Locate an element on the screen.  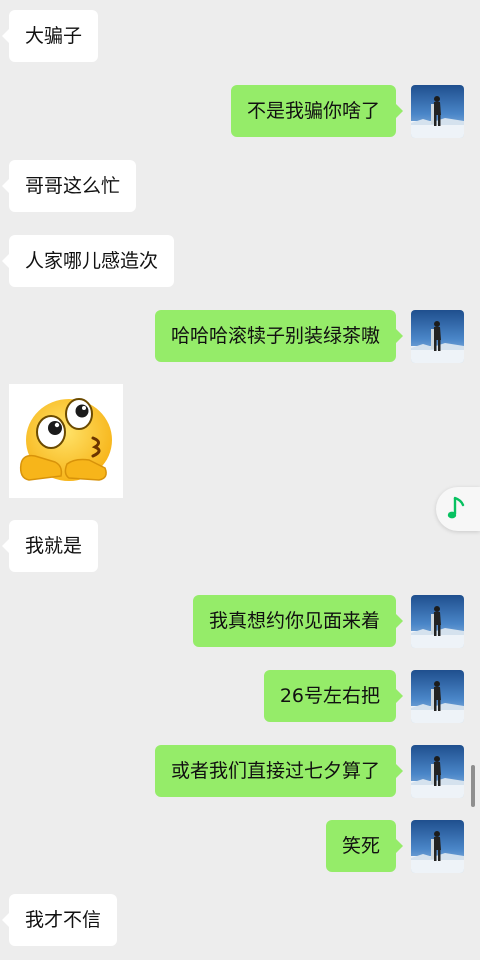
message-bubble-incoming: 我就是 is located at coordinates (50, 546).